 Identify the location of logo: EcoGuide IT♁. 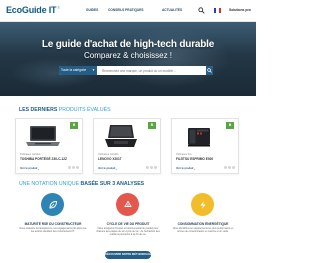
(33, 10).